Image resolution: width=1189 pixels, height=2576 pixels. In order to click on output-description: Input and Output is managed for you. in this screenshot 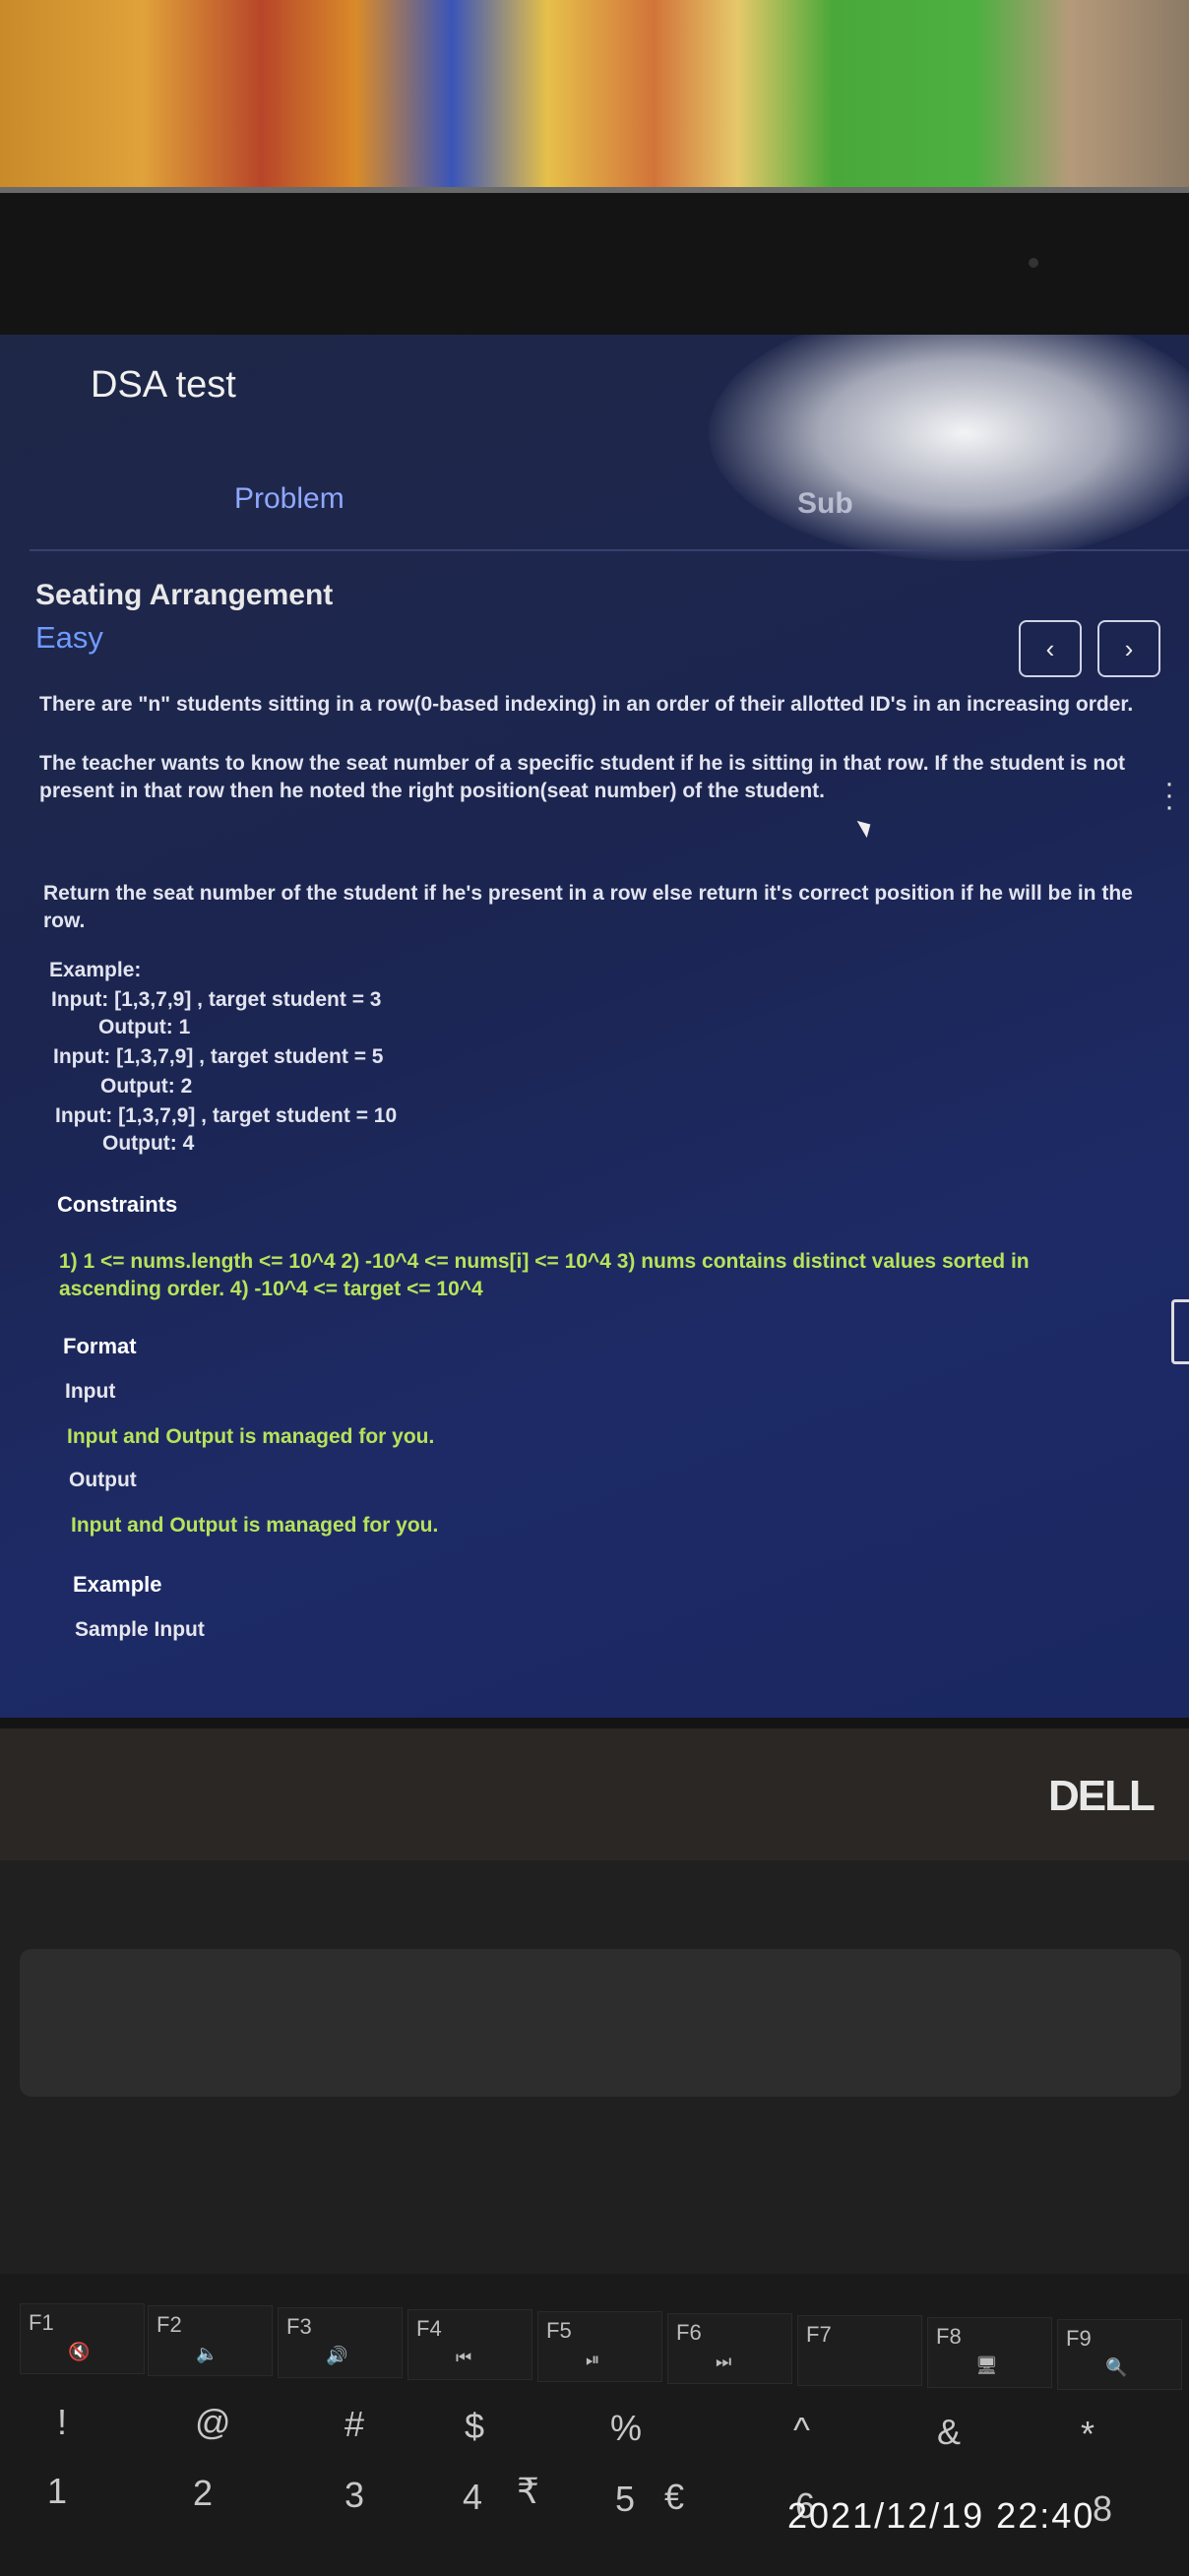, I will do `click(255, 1525)`.